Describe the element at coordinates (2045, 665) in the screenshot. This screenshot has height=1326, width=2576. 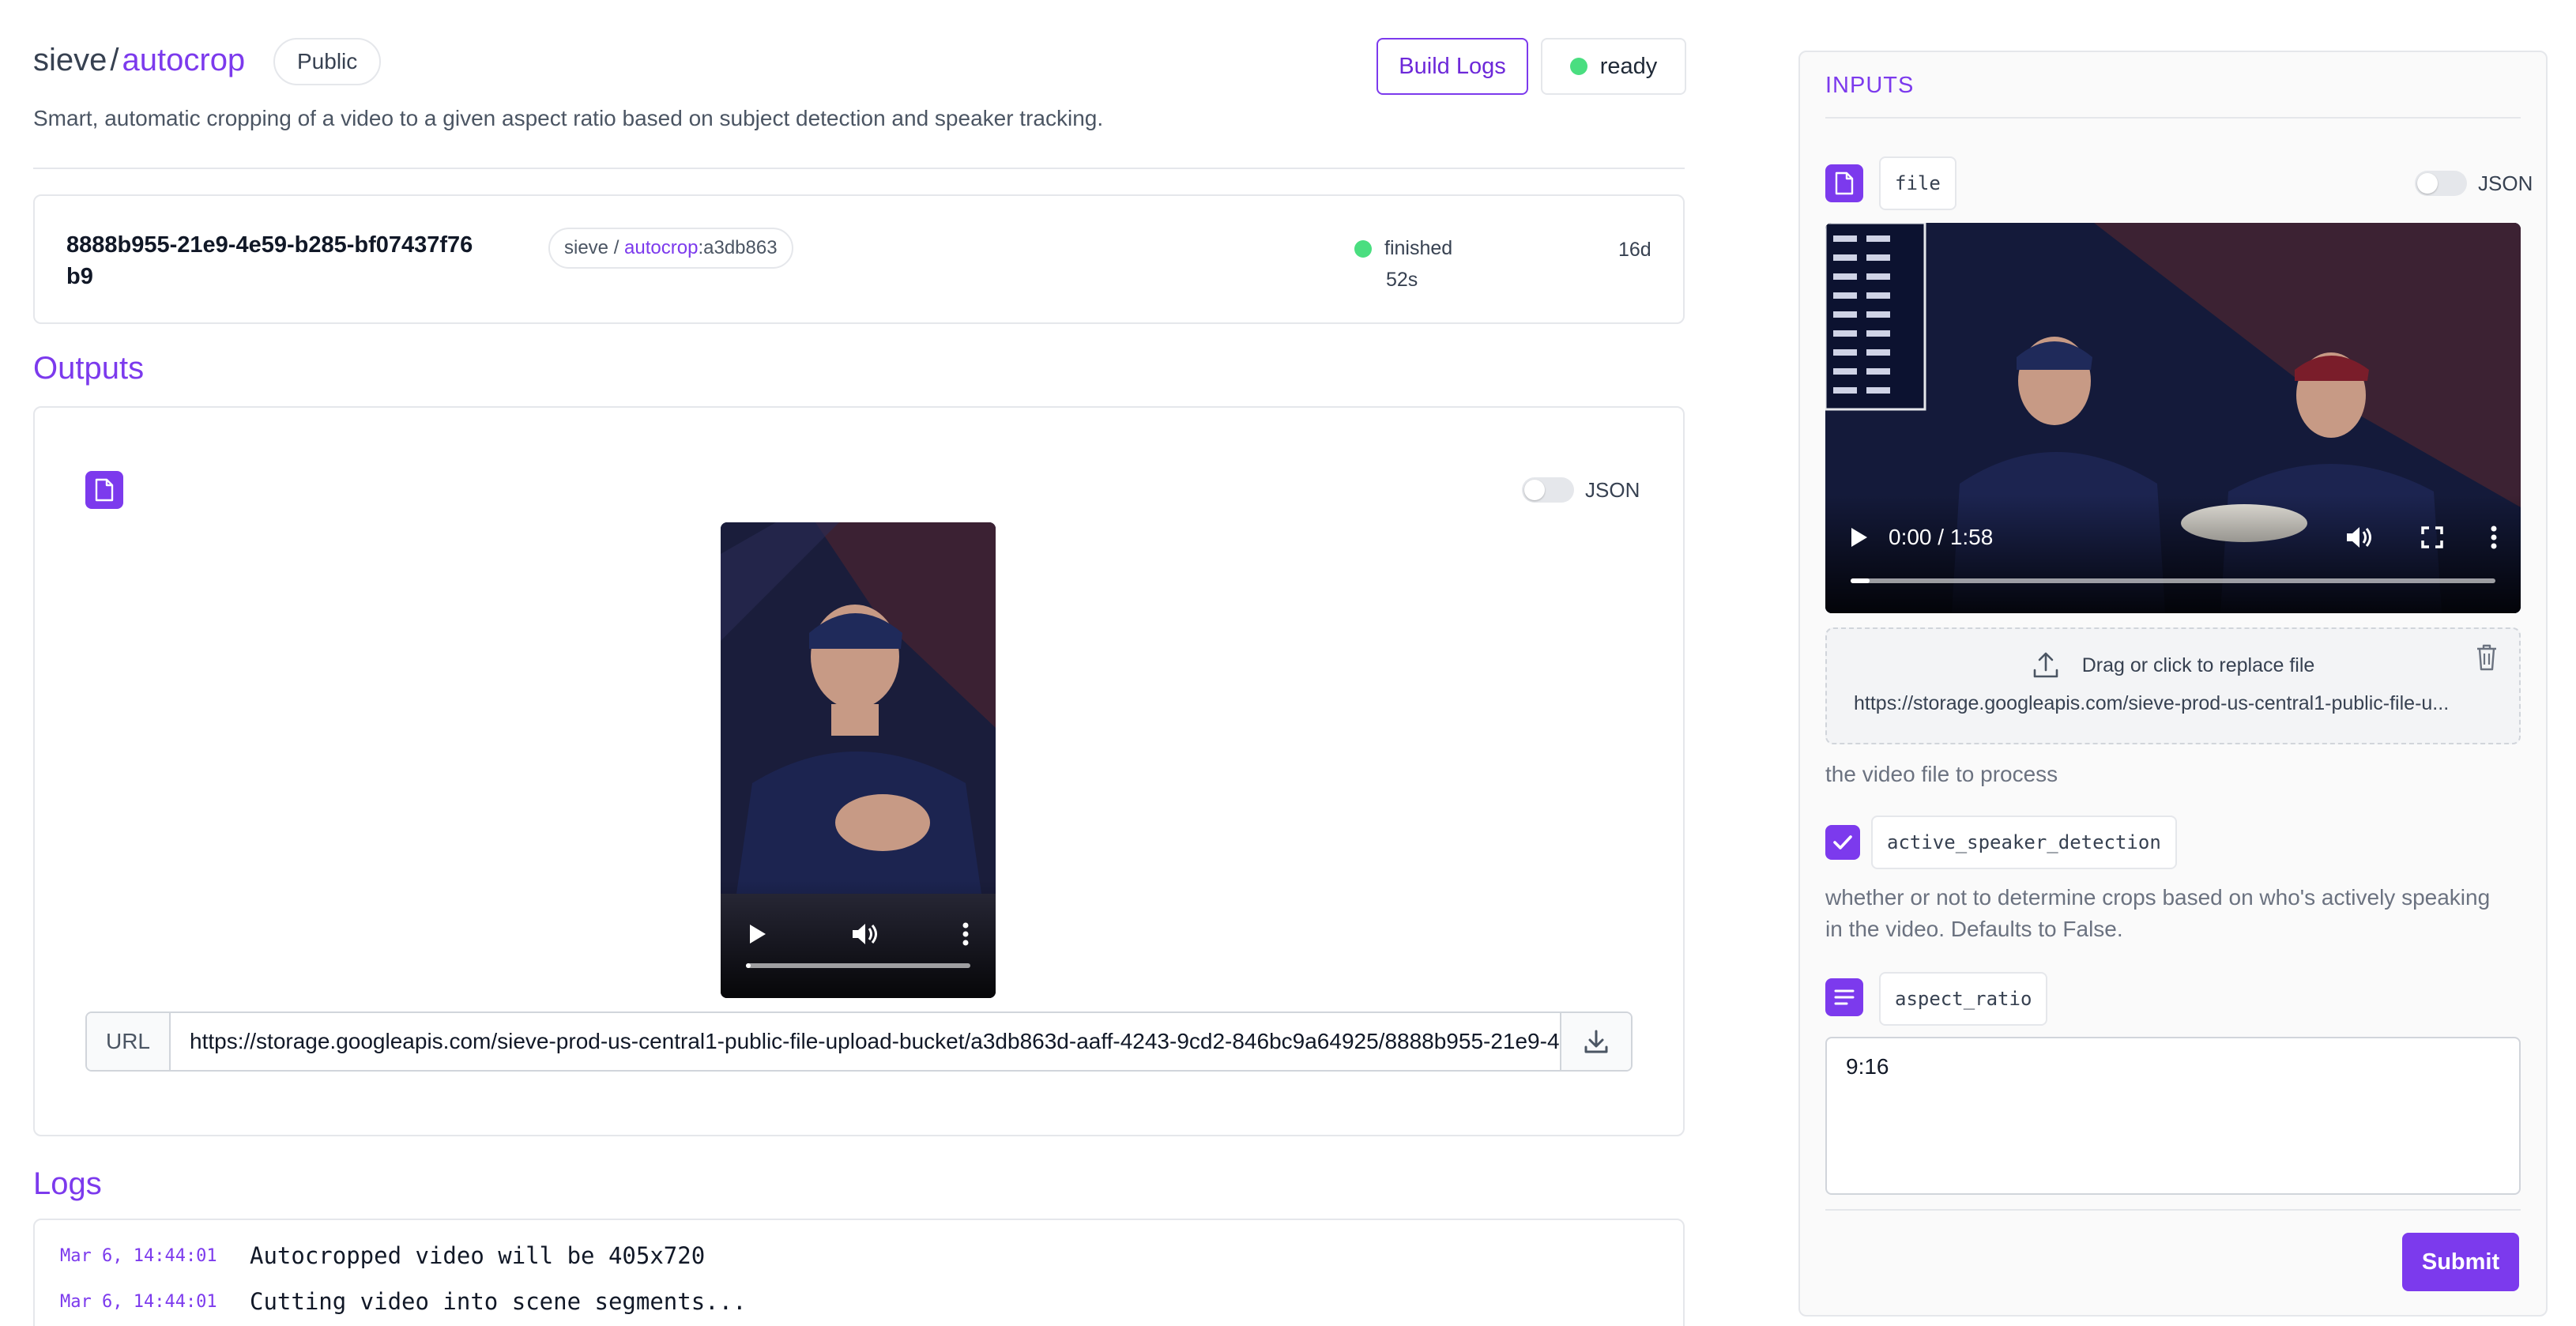
I see `upload-icon` at that location.